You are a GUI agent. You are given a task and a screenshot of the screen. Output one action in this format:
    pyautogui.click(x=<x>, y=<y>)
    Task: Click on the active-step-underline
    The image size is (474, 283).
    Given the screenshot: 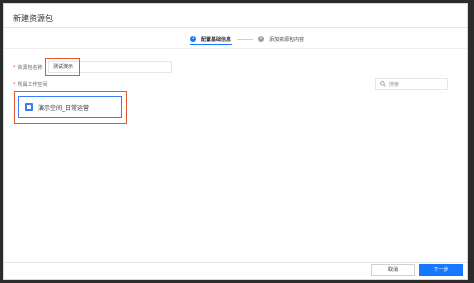 What is the action you would take?
    pyautogui.click(x=211, y=44)
    